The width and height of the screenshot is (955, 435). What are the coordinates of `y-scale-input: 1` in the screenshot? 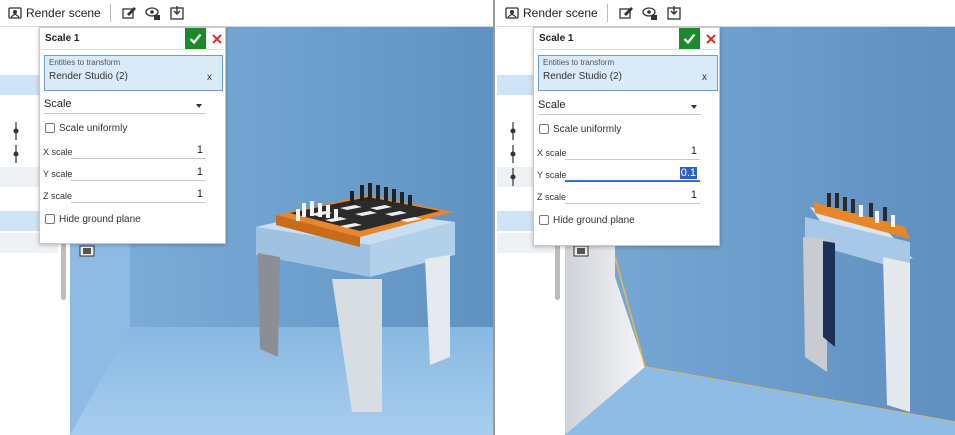 It's located at (138, 173).